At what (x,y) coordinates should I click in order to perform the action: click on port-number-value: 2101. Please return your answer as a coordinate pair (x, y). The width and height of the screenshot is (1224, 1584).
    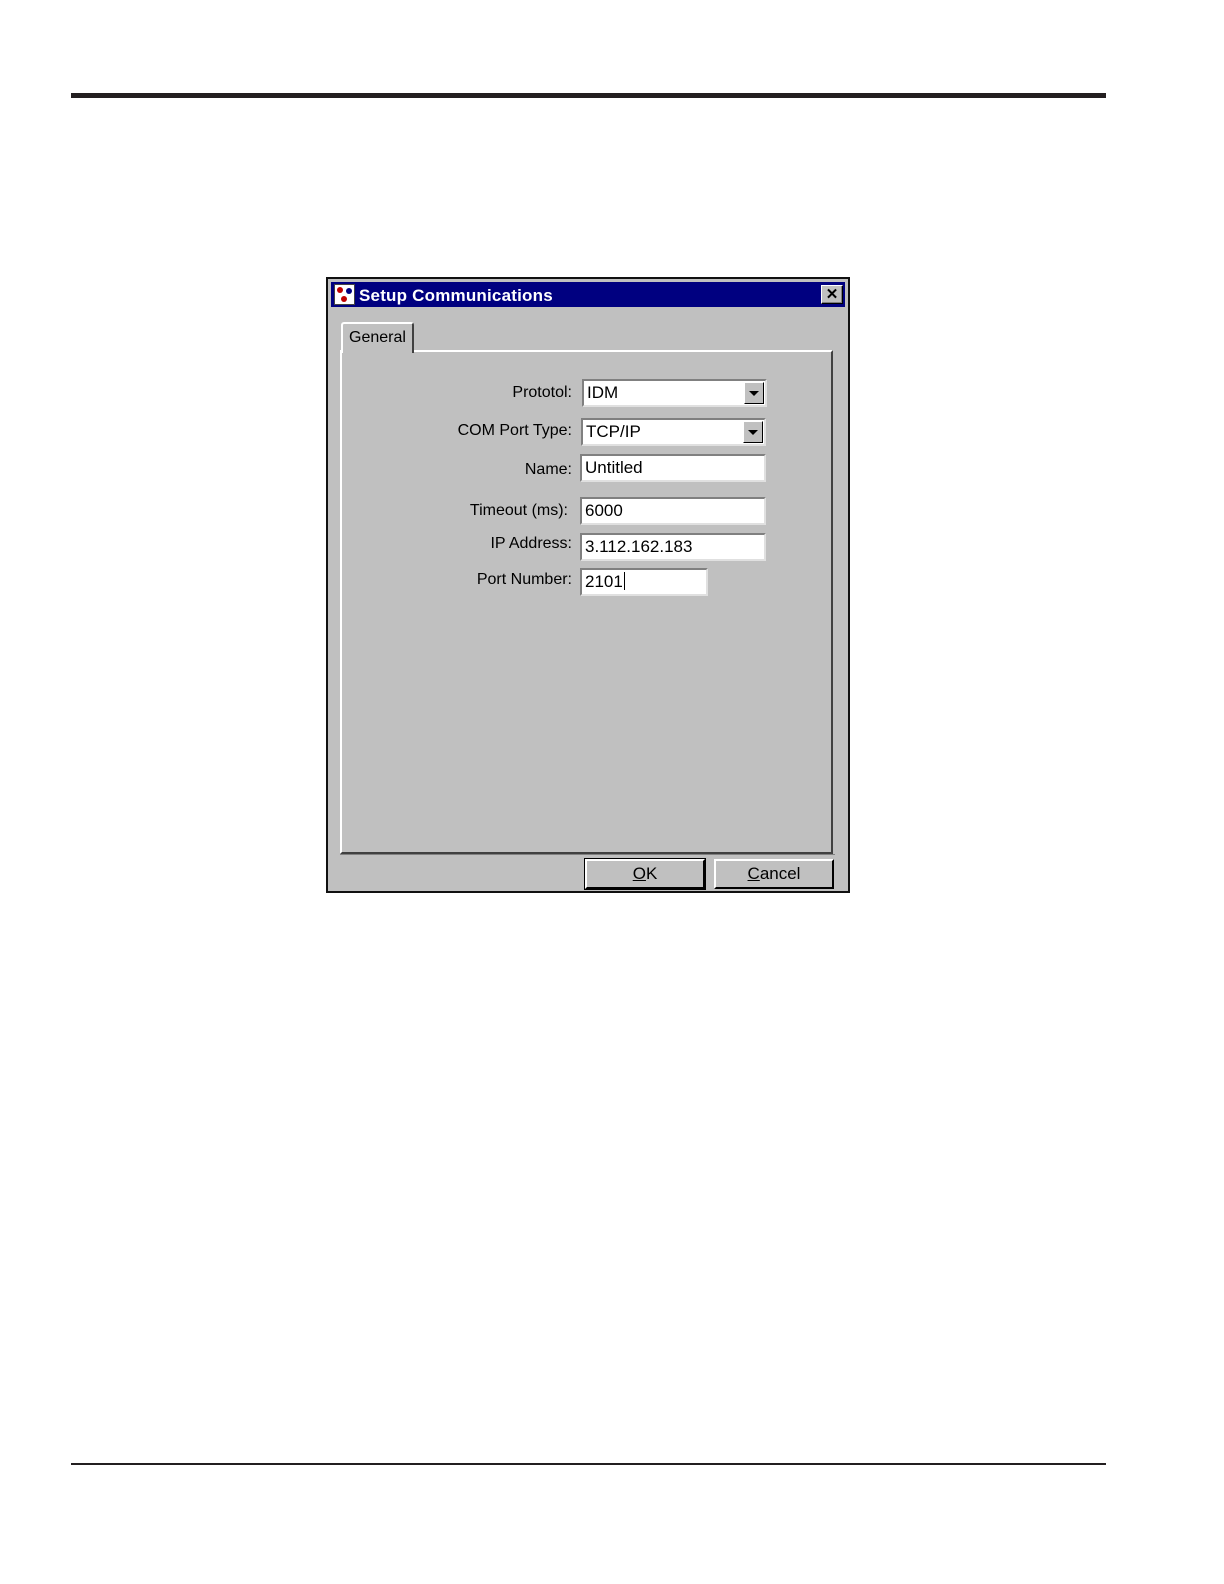
    Looking at the image, I should click on (604, 581).